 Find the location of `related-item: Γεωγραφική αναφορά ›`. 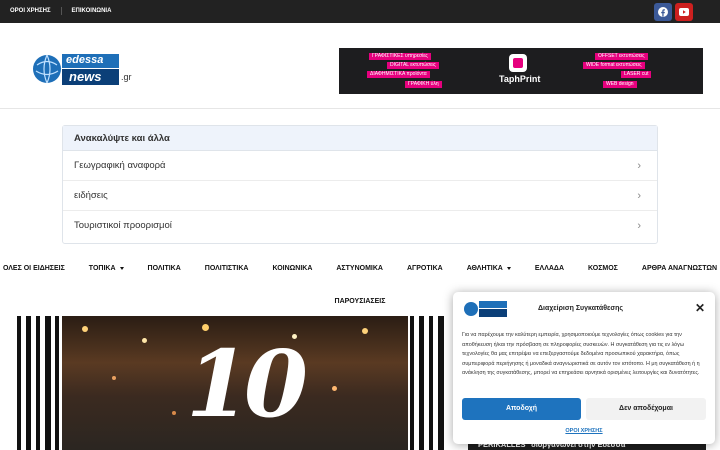

related-item: Γεωγραφική αναφορά › is located at coordinates (360, 166).